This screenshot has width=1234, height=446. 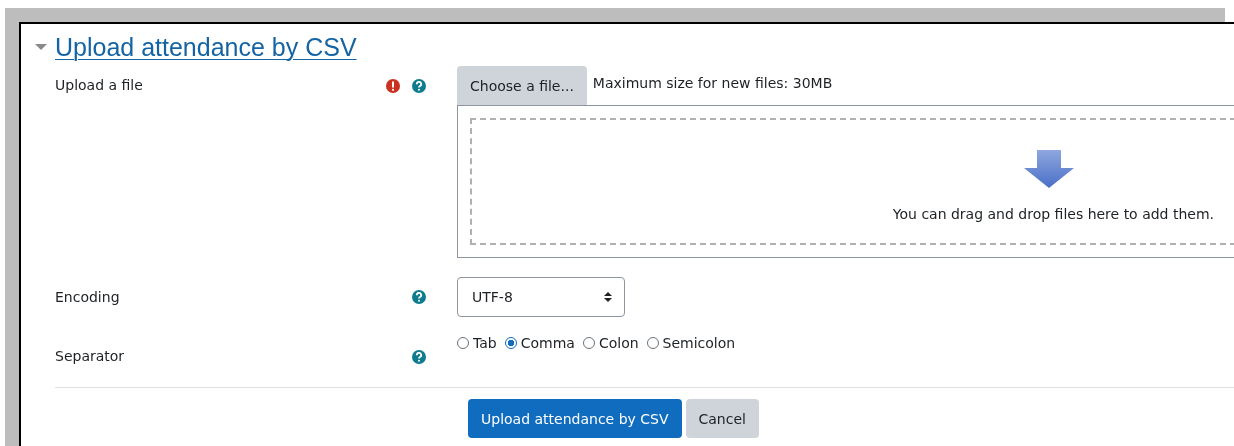 I want to click on sort-arrows-icon, so click(x=608, y=297).